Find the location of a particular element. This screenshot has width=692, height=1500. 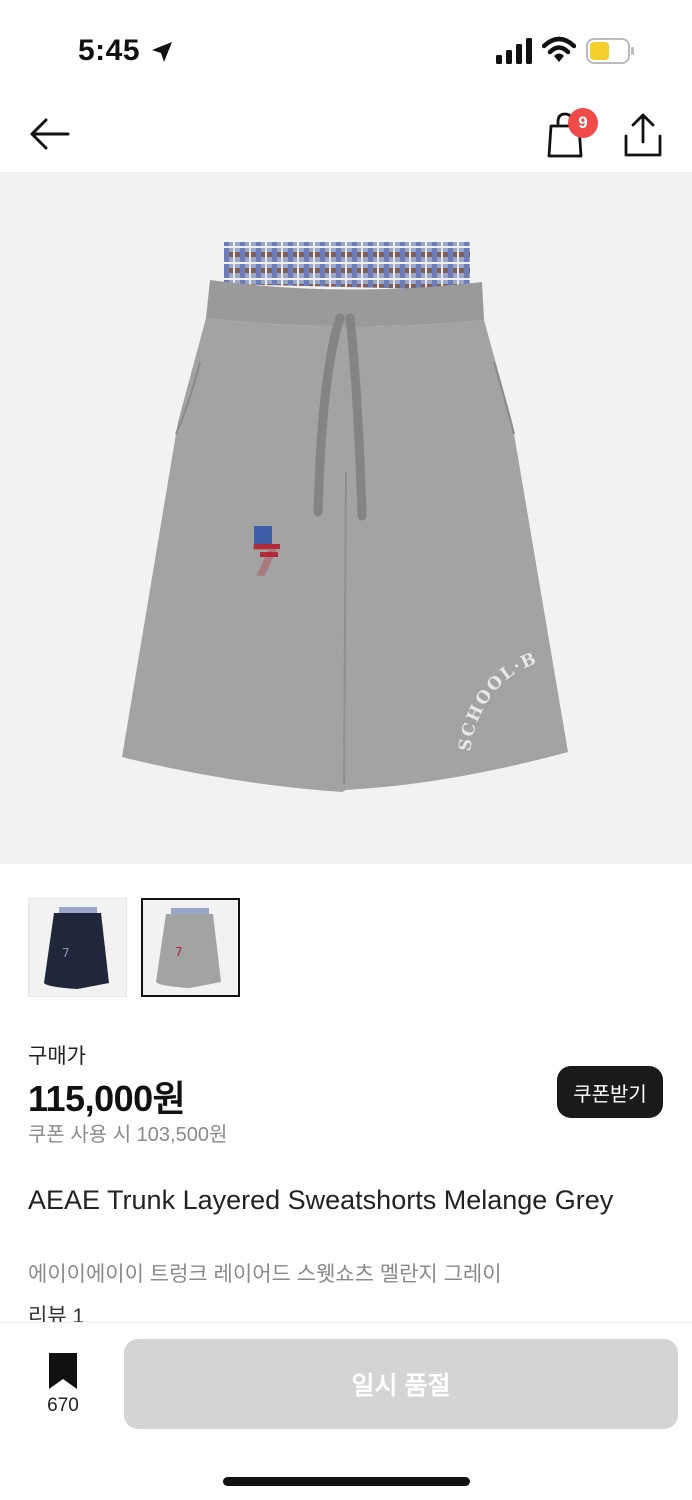

thumbnail-grey: 7 is located at coordinates (190, 947).